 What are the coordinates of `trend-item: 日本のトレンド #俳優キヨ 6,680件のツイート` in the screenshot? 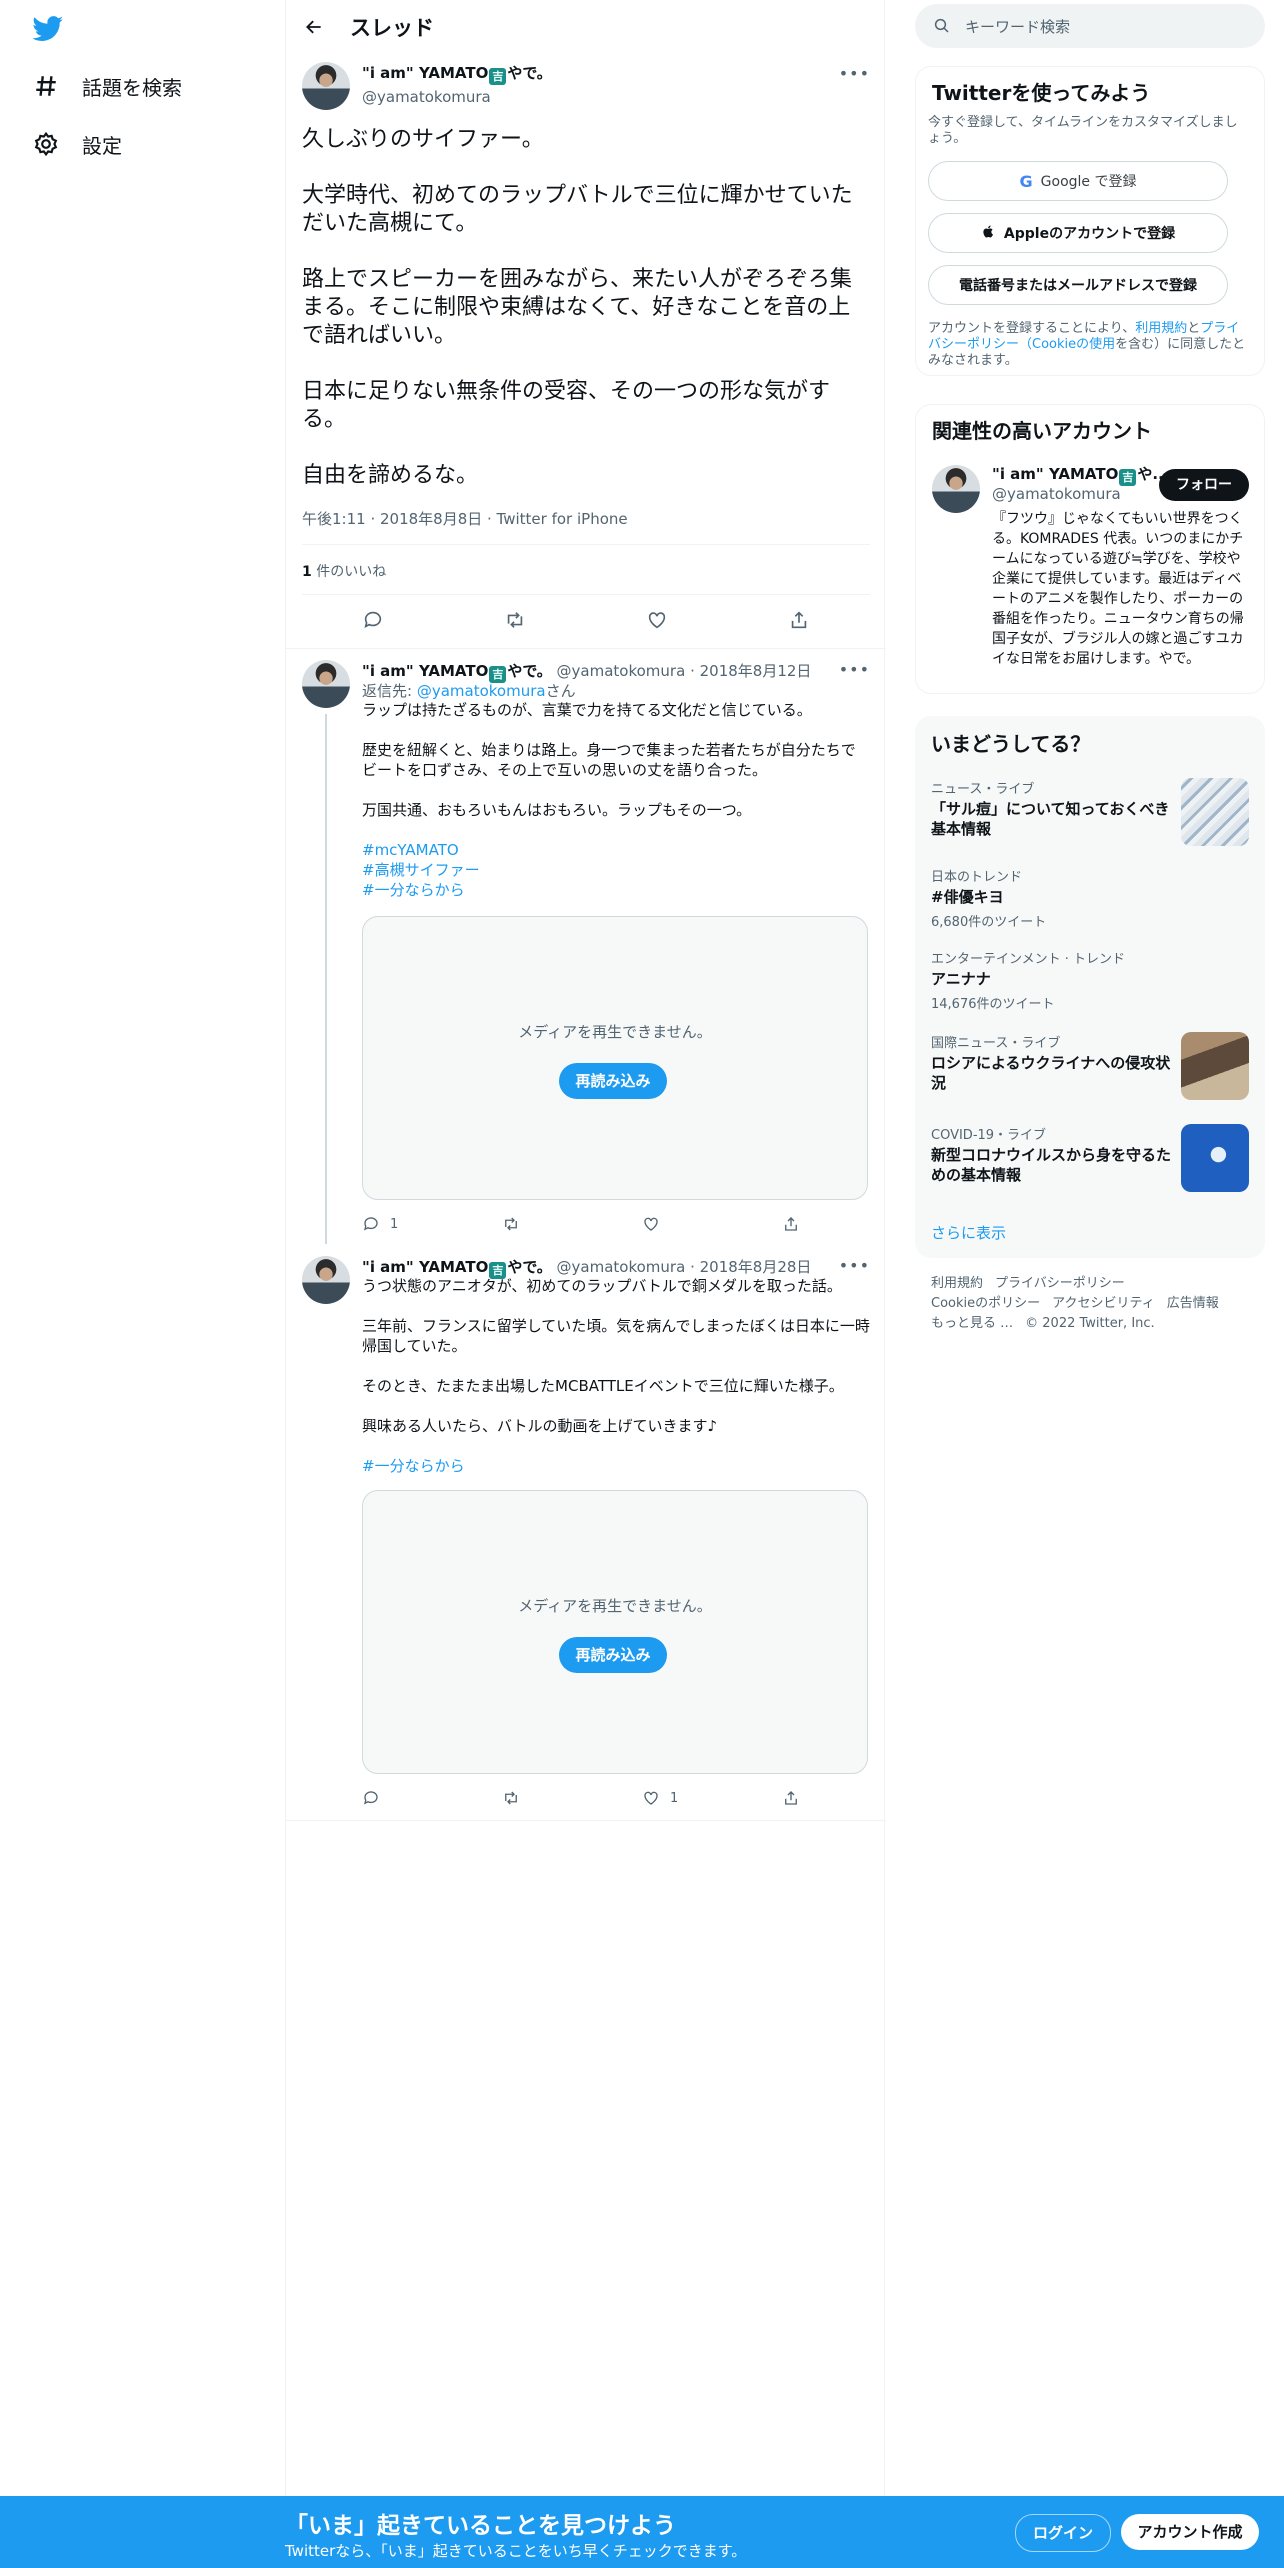 It's located at (1090, 898).